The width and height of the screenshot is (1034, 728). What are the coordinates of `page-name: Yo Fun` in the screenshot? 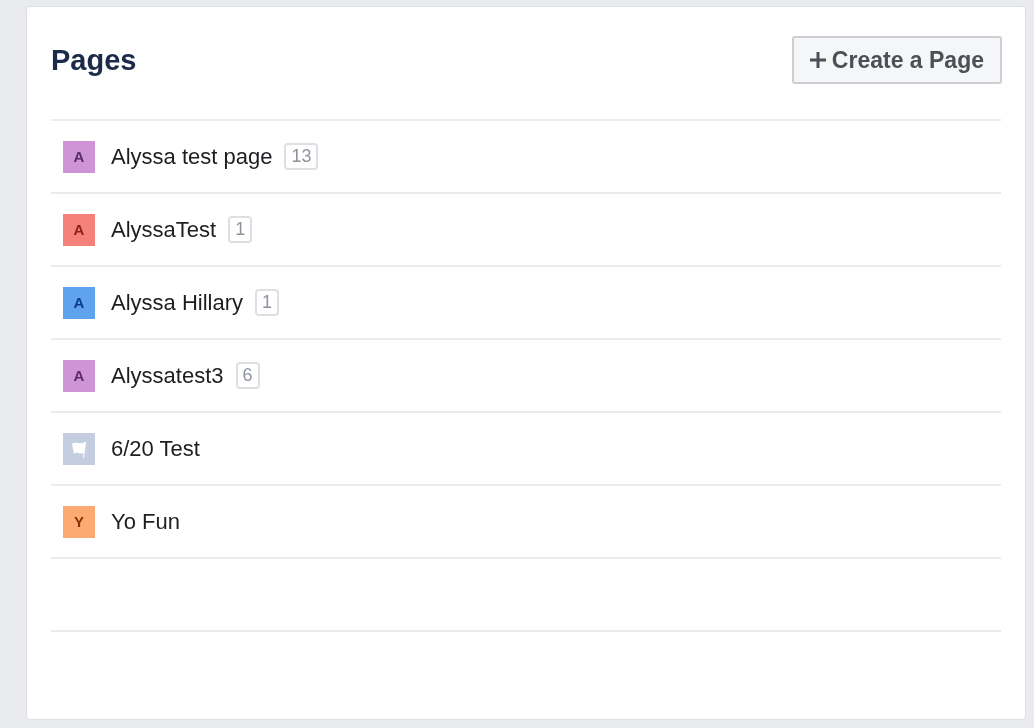 It's located at (145, 521).